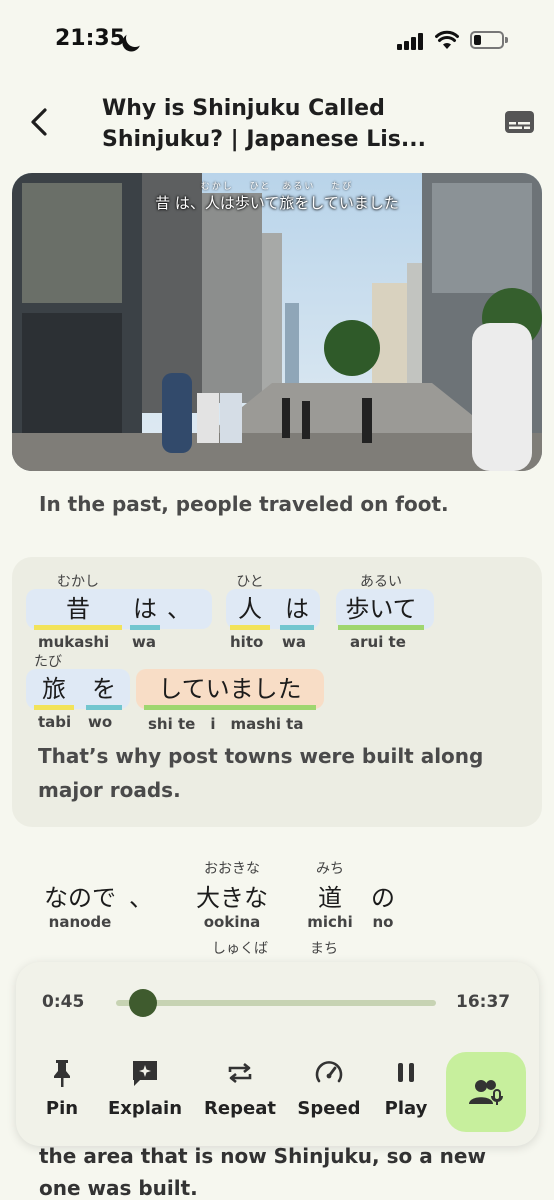  I want to click on word-token: の no, so click(383, 894).